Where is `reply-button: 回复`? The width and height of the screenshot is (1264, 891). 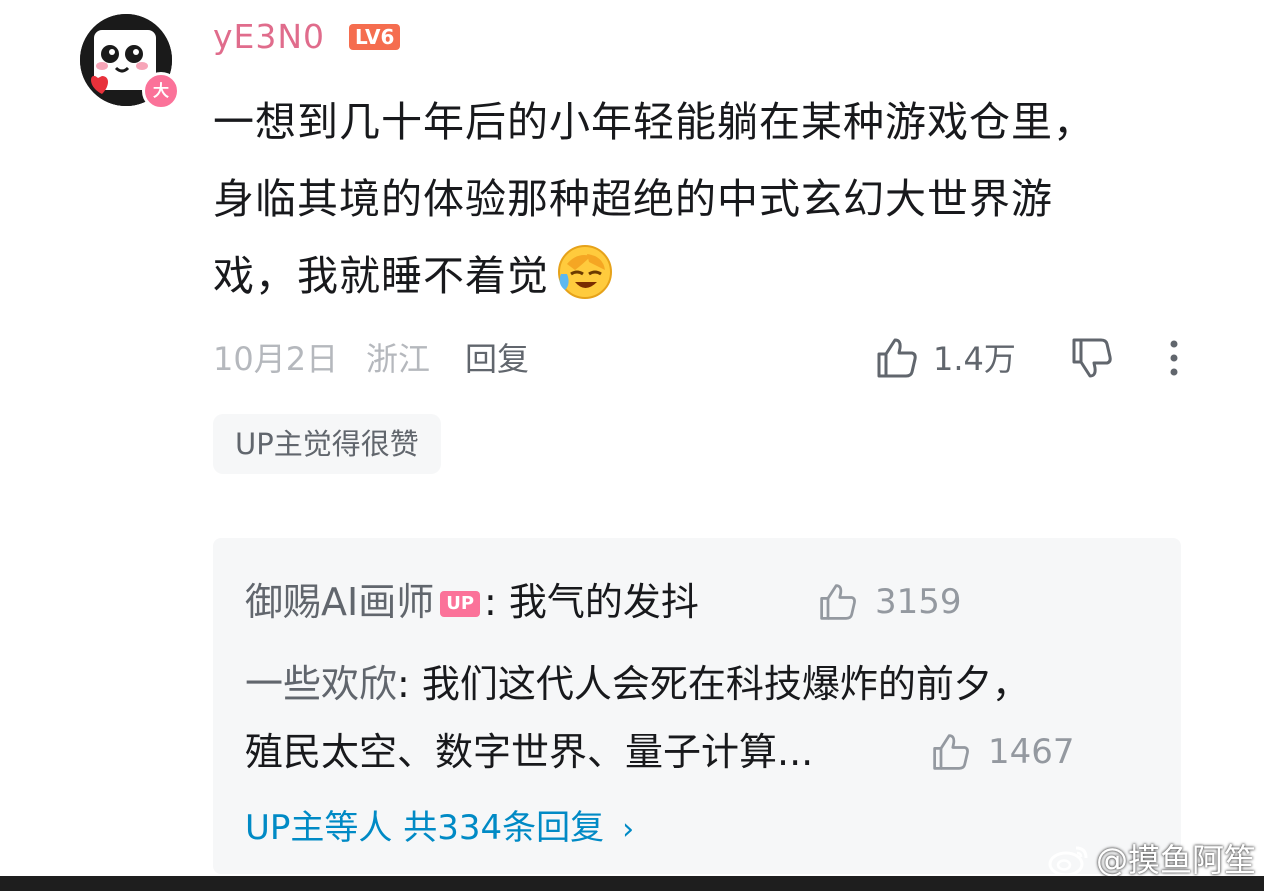
reply-button: 回复 is located at coordinates (497, 359).